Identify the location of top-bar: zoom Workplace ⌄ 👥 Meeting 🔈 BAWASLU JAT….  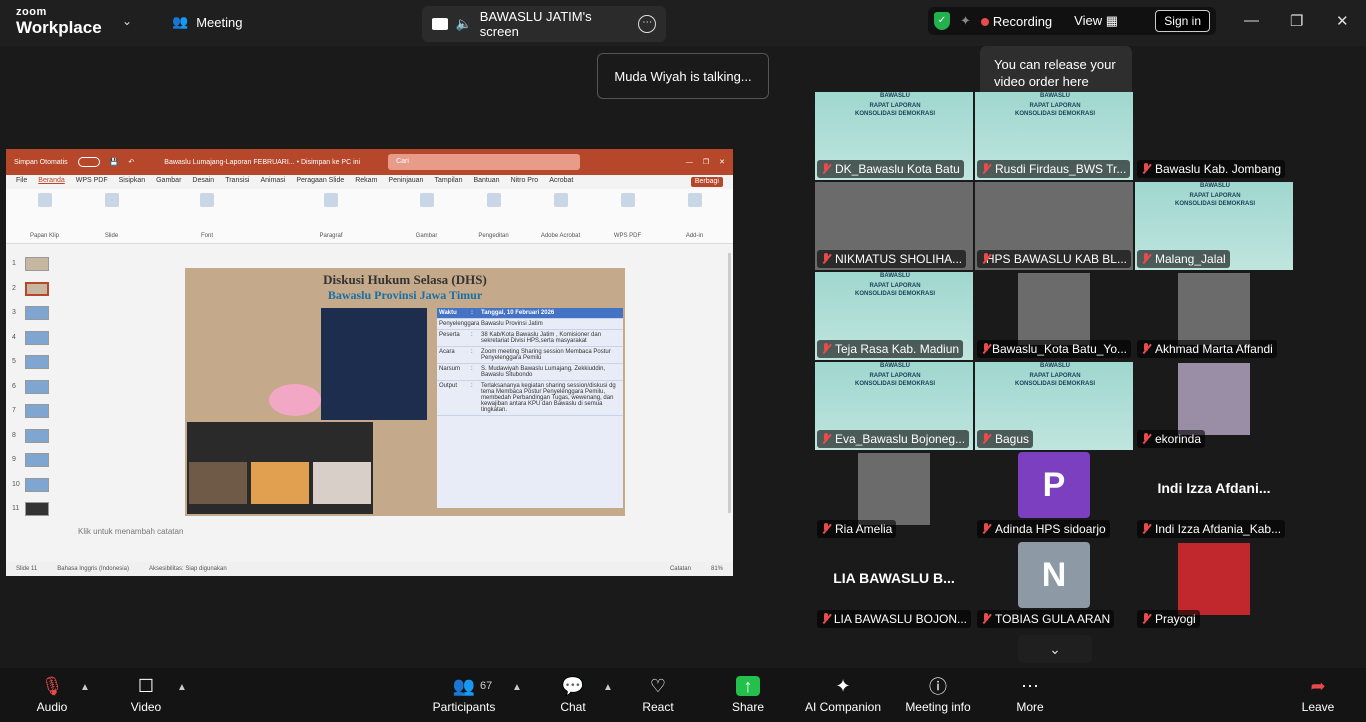
(683, 23).